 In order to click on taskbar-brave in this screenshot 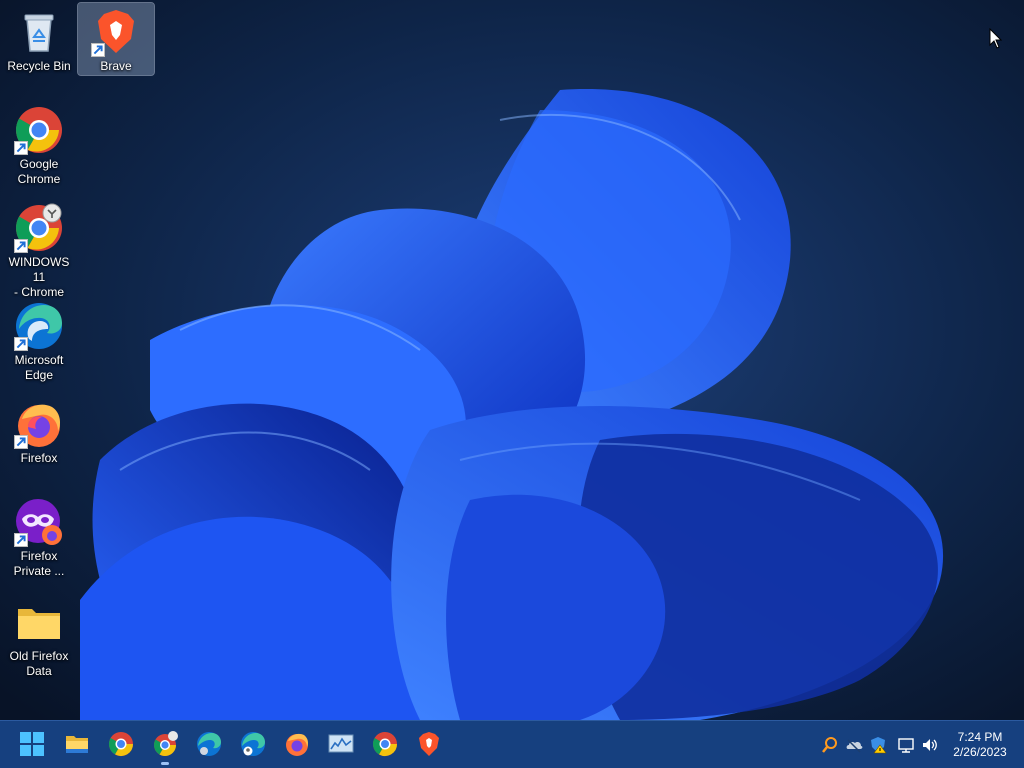, I will do `click(429, 744)`.